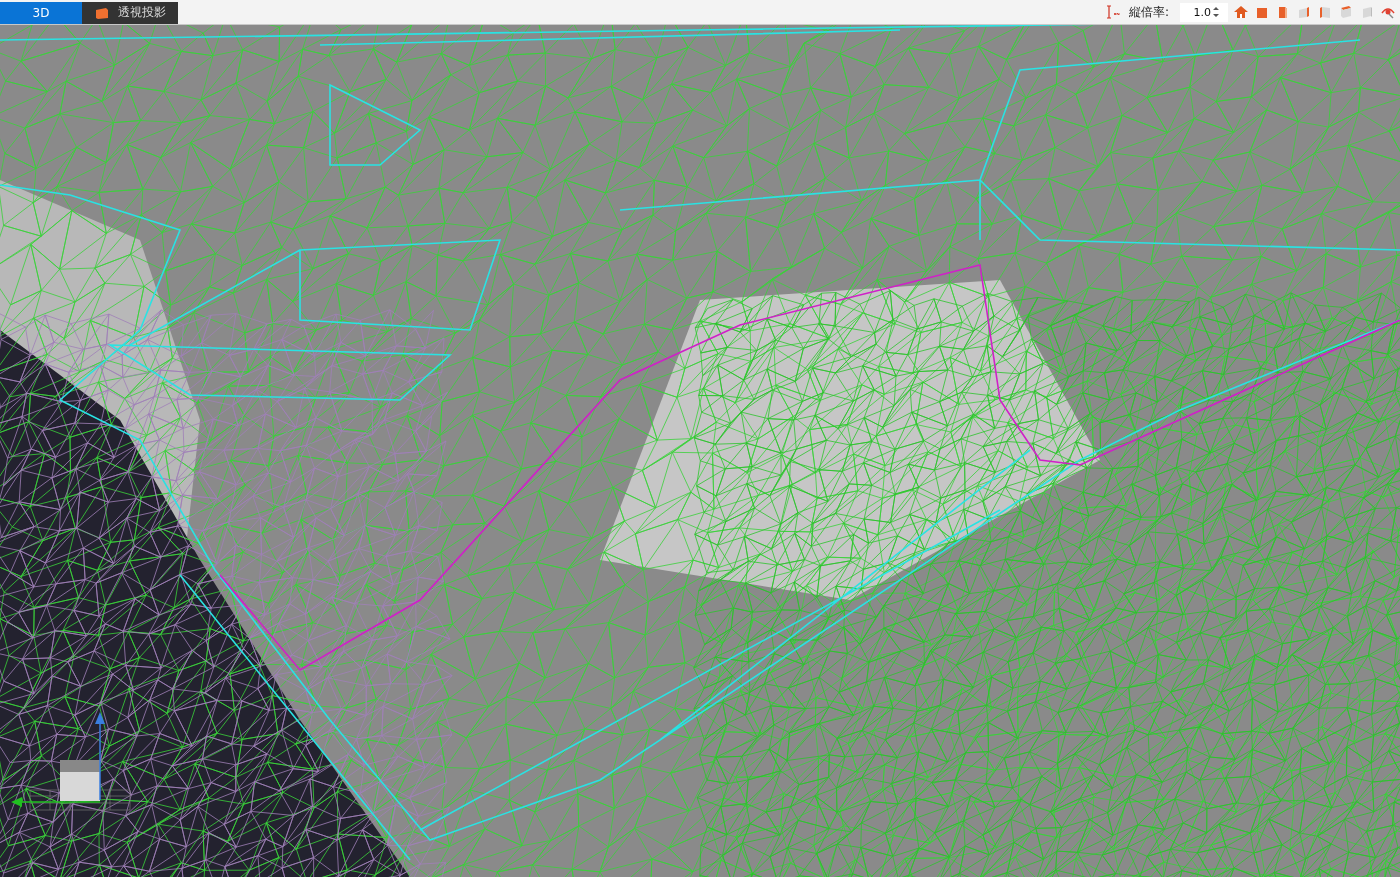 The height and width of the screenshot is (877, 1400). Describe the element at coordinates (1148, 12) in the screenshot. I see `scale-label: 縦倍率:` at that location.